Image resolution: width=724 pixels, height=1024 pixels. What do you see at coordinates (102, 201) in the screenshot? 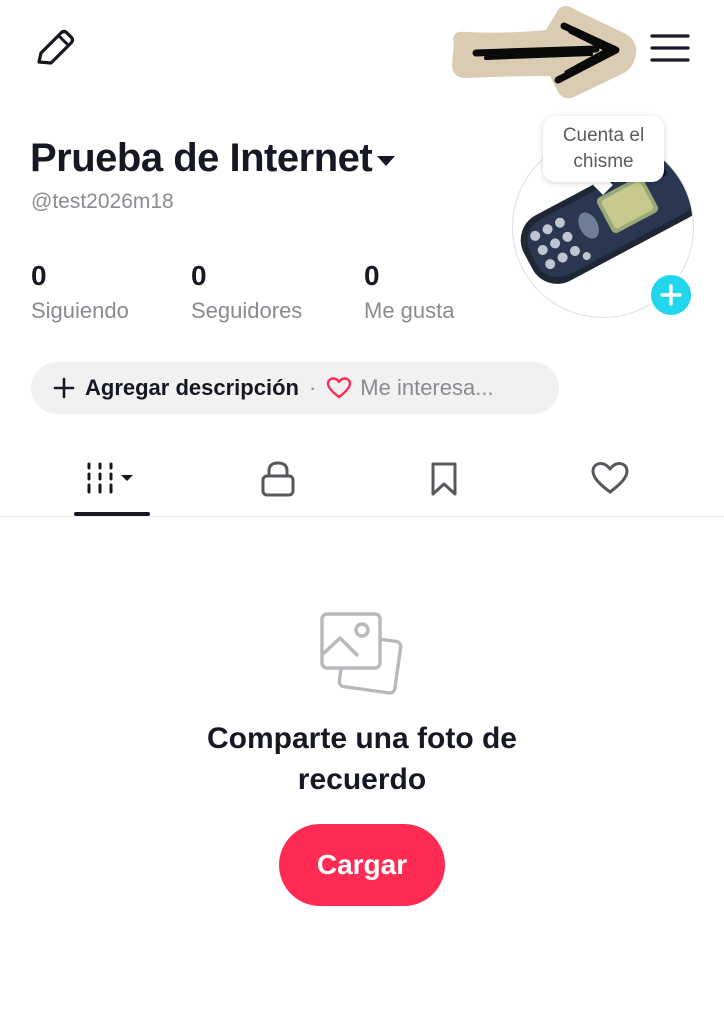
I see `profile-handle: @test2026m18` at bounding box center [102, 201].